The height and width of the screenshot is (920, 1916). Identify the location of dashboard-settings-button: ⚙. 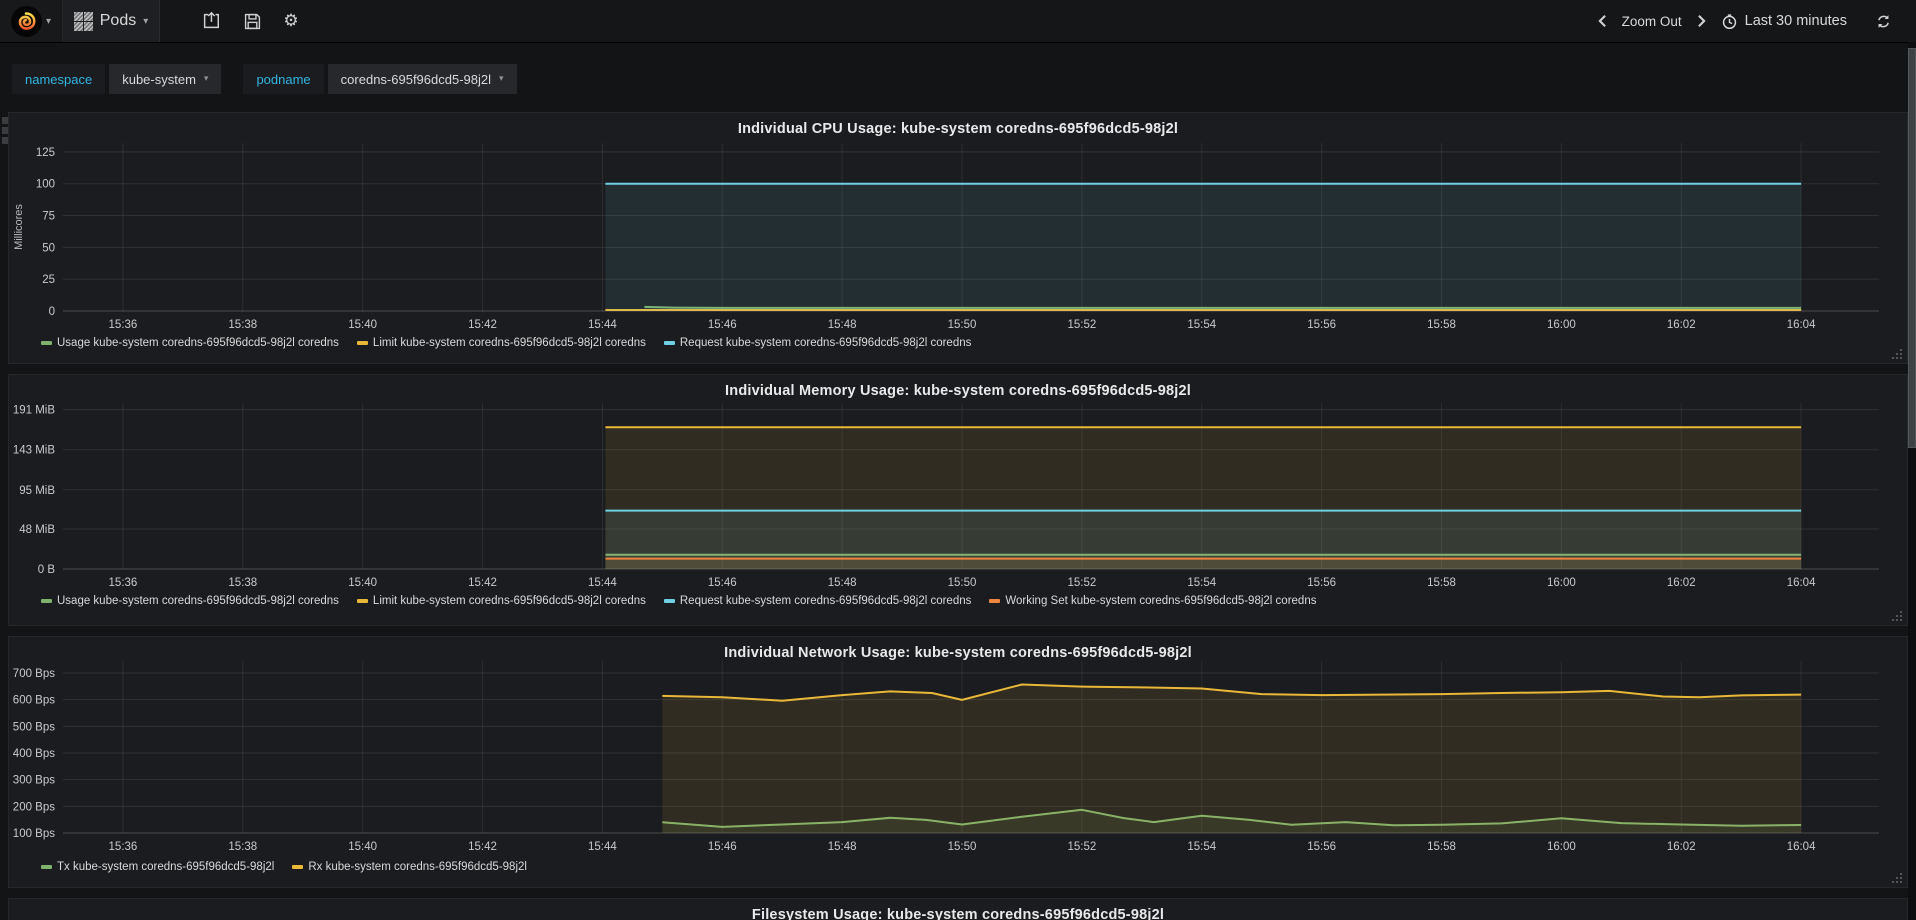
(291, 21).